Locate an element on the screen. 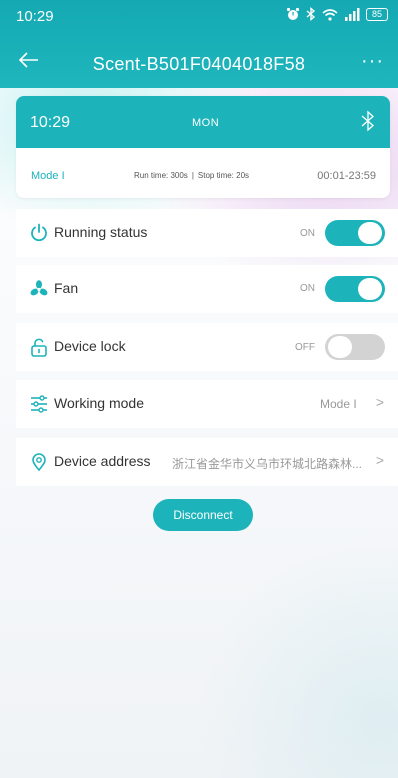 This screenshot has height=778, width=398. page-title: Scent-B501F0404018F58 is located at coordinates (199, 64).